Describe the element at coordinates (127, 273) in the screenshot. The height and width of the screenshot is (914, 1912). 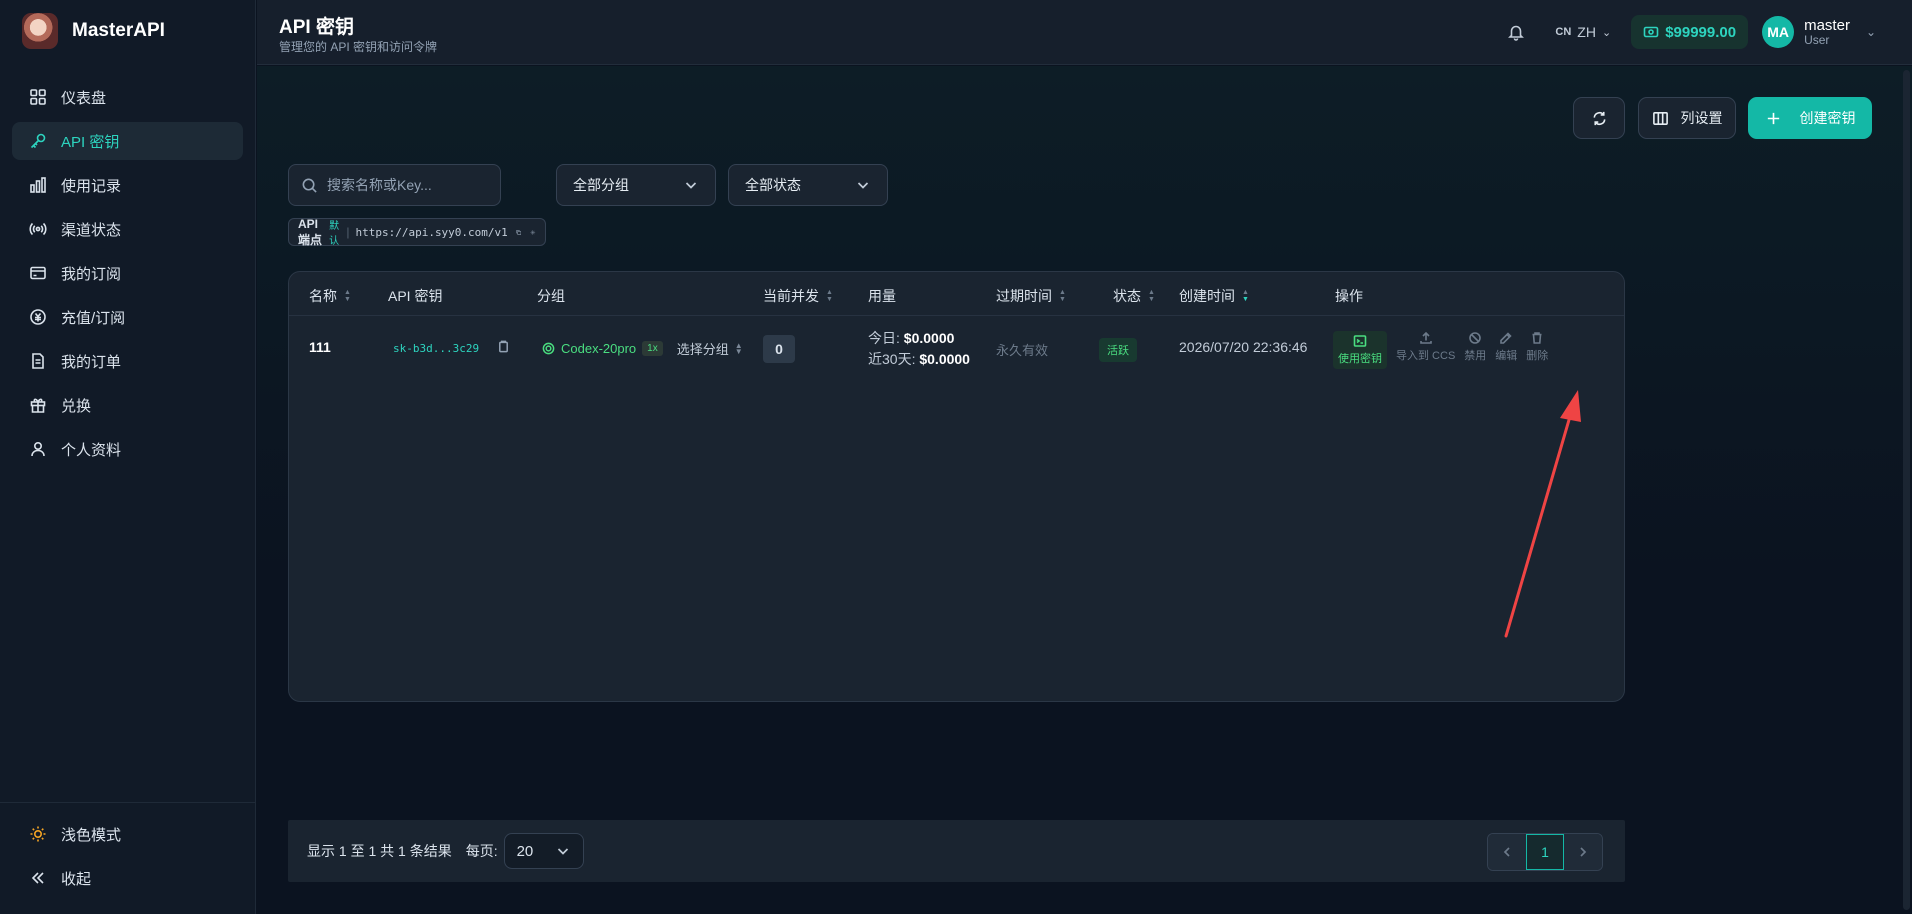
I see `sidebar-item-subscriptions: 我的订阅` at that location.